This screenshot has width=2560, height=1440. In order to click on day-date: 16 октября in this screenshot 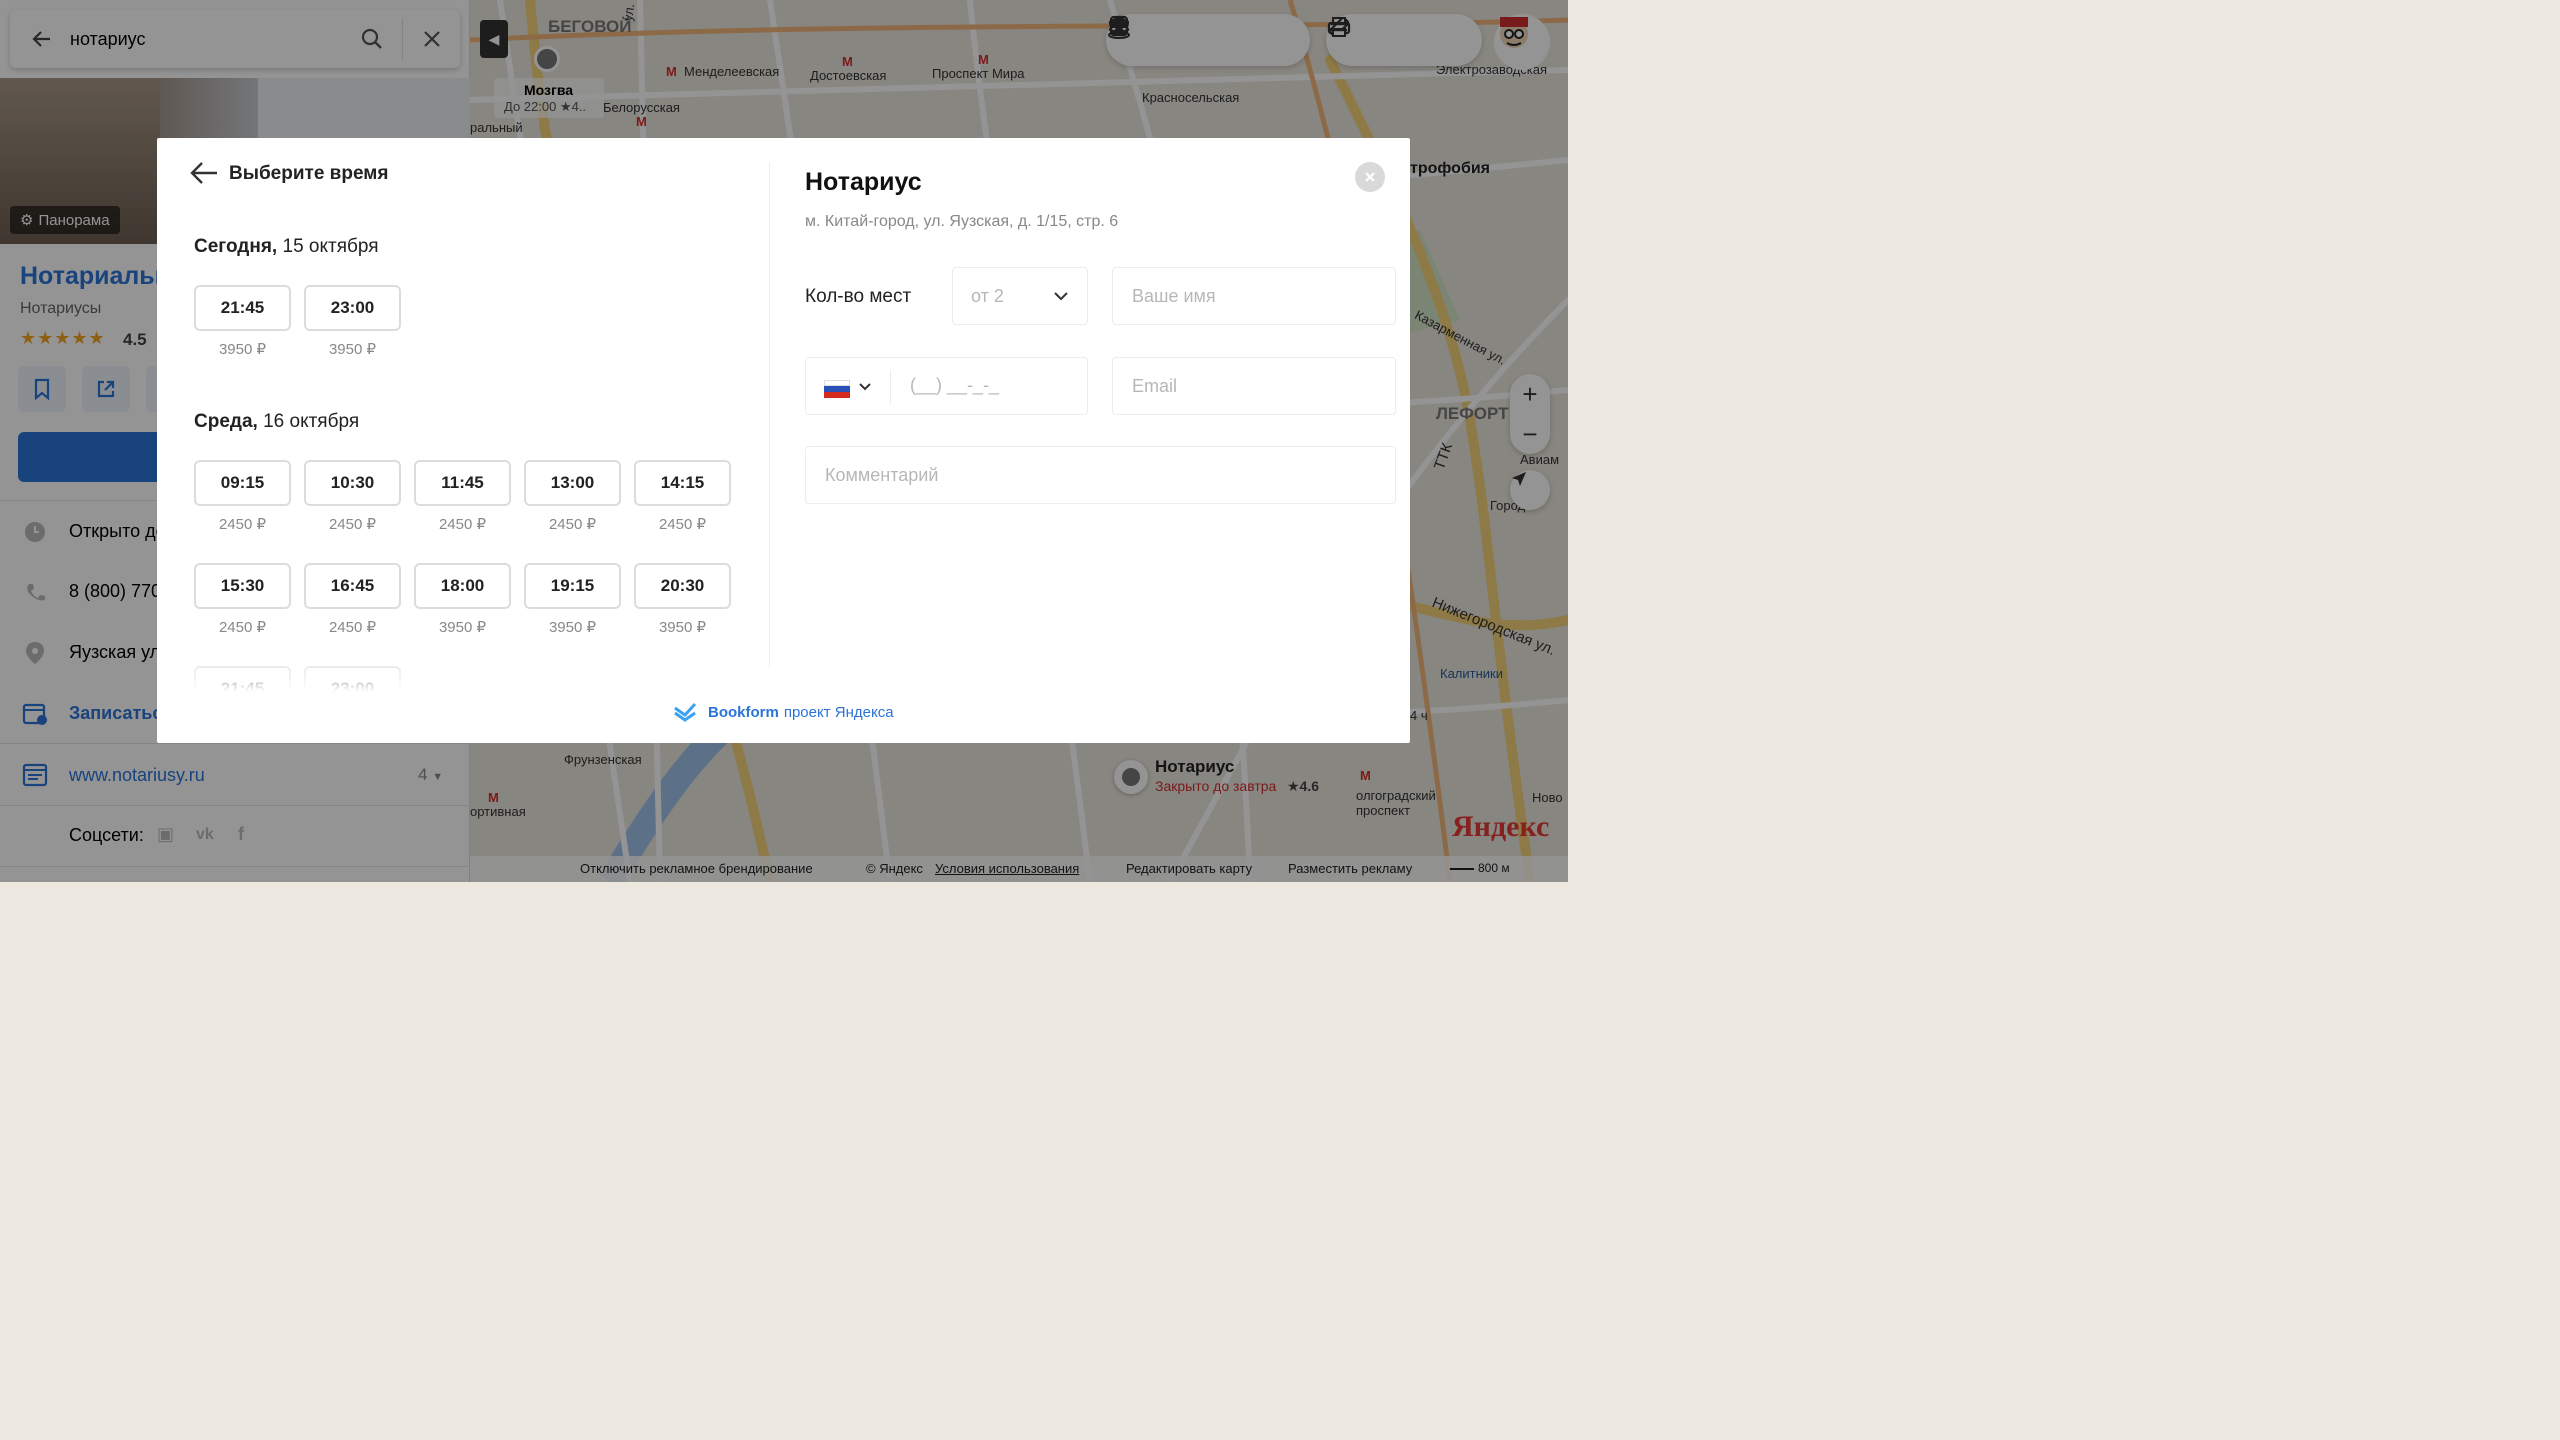, I will do `click(311, 421)`.